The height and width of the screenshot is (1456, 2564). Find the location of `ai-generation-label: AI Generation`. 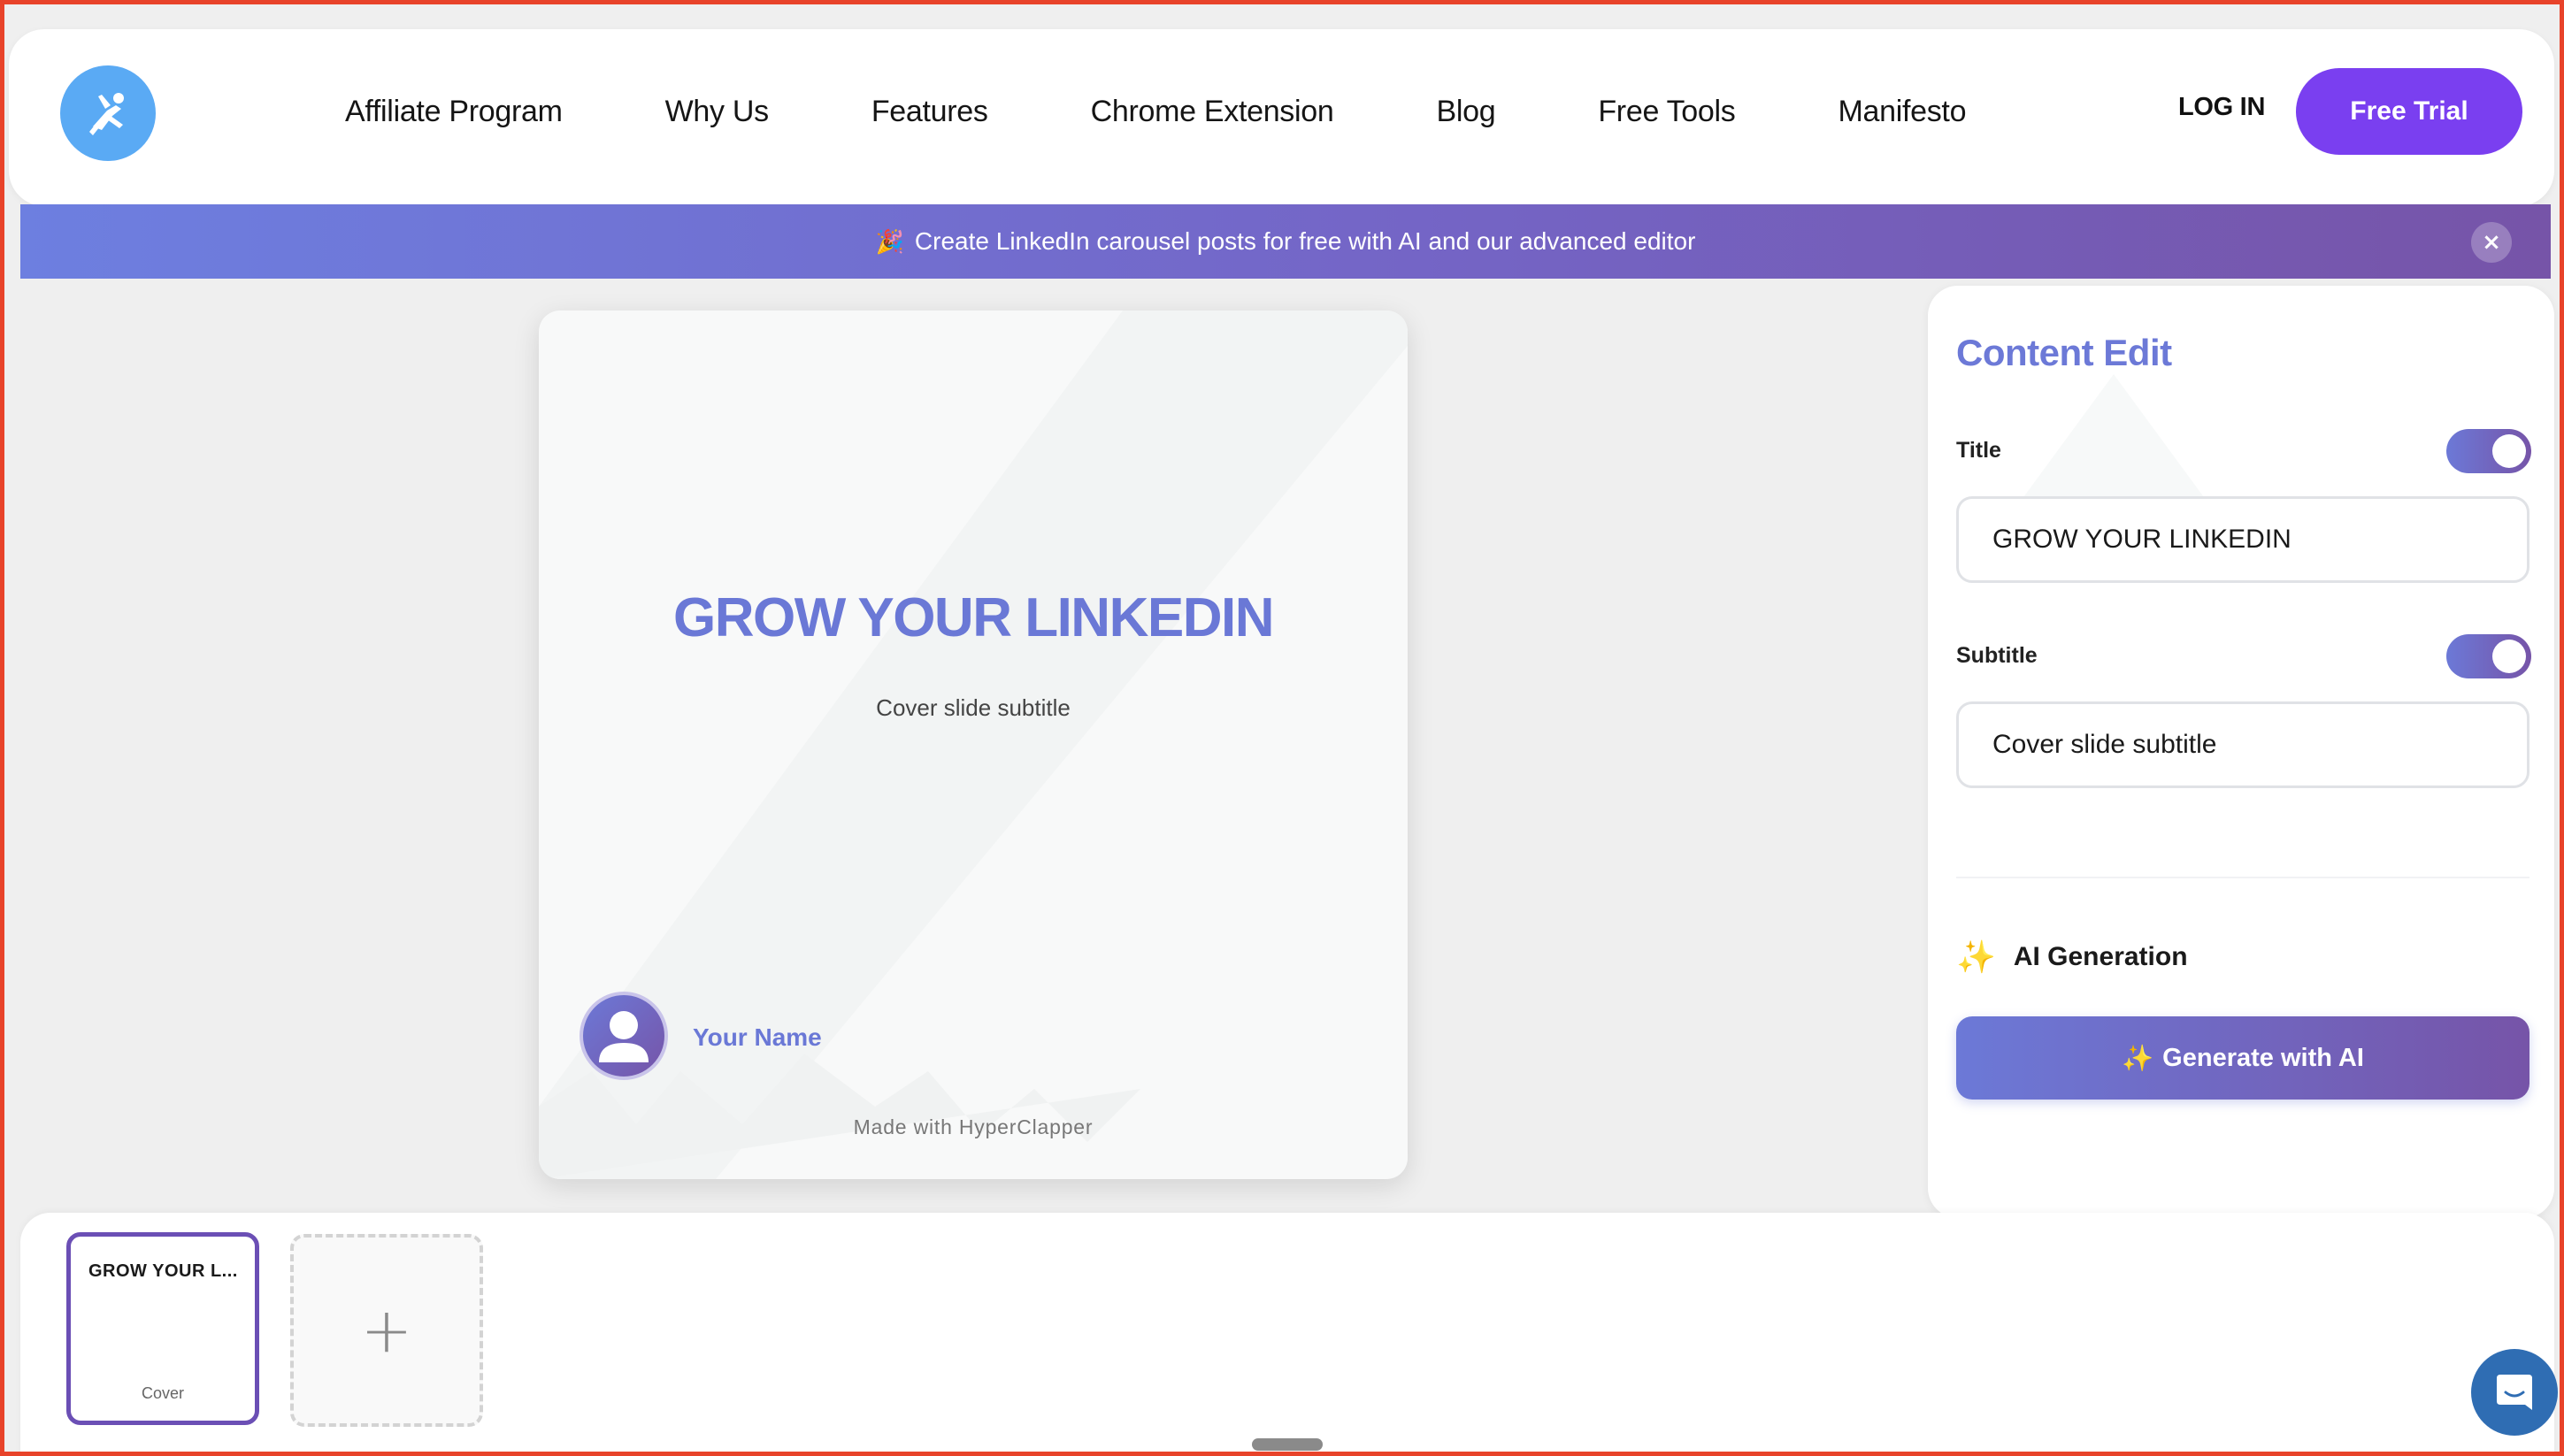

ai-generation-label: AI Generation is located at coordinates (2100, 956).